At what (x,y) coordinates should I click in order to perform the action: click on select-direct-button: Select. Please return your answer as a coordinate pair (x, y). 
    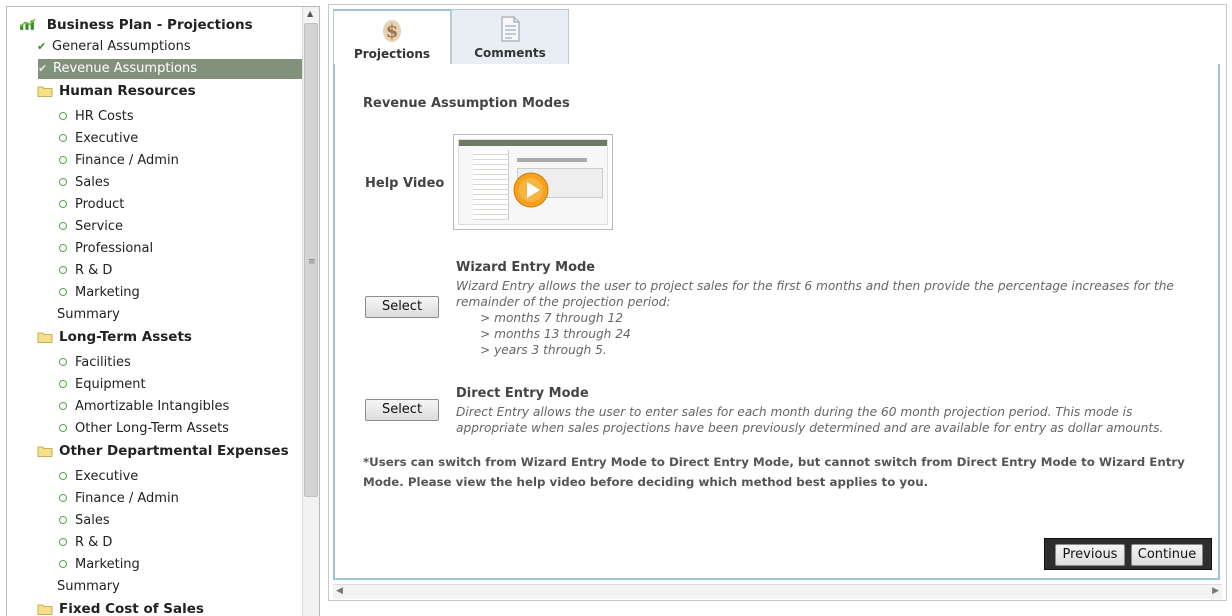
    Looking at the image, I should click on (402, 410).